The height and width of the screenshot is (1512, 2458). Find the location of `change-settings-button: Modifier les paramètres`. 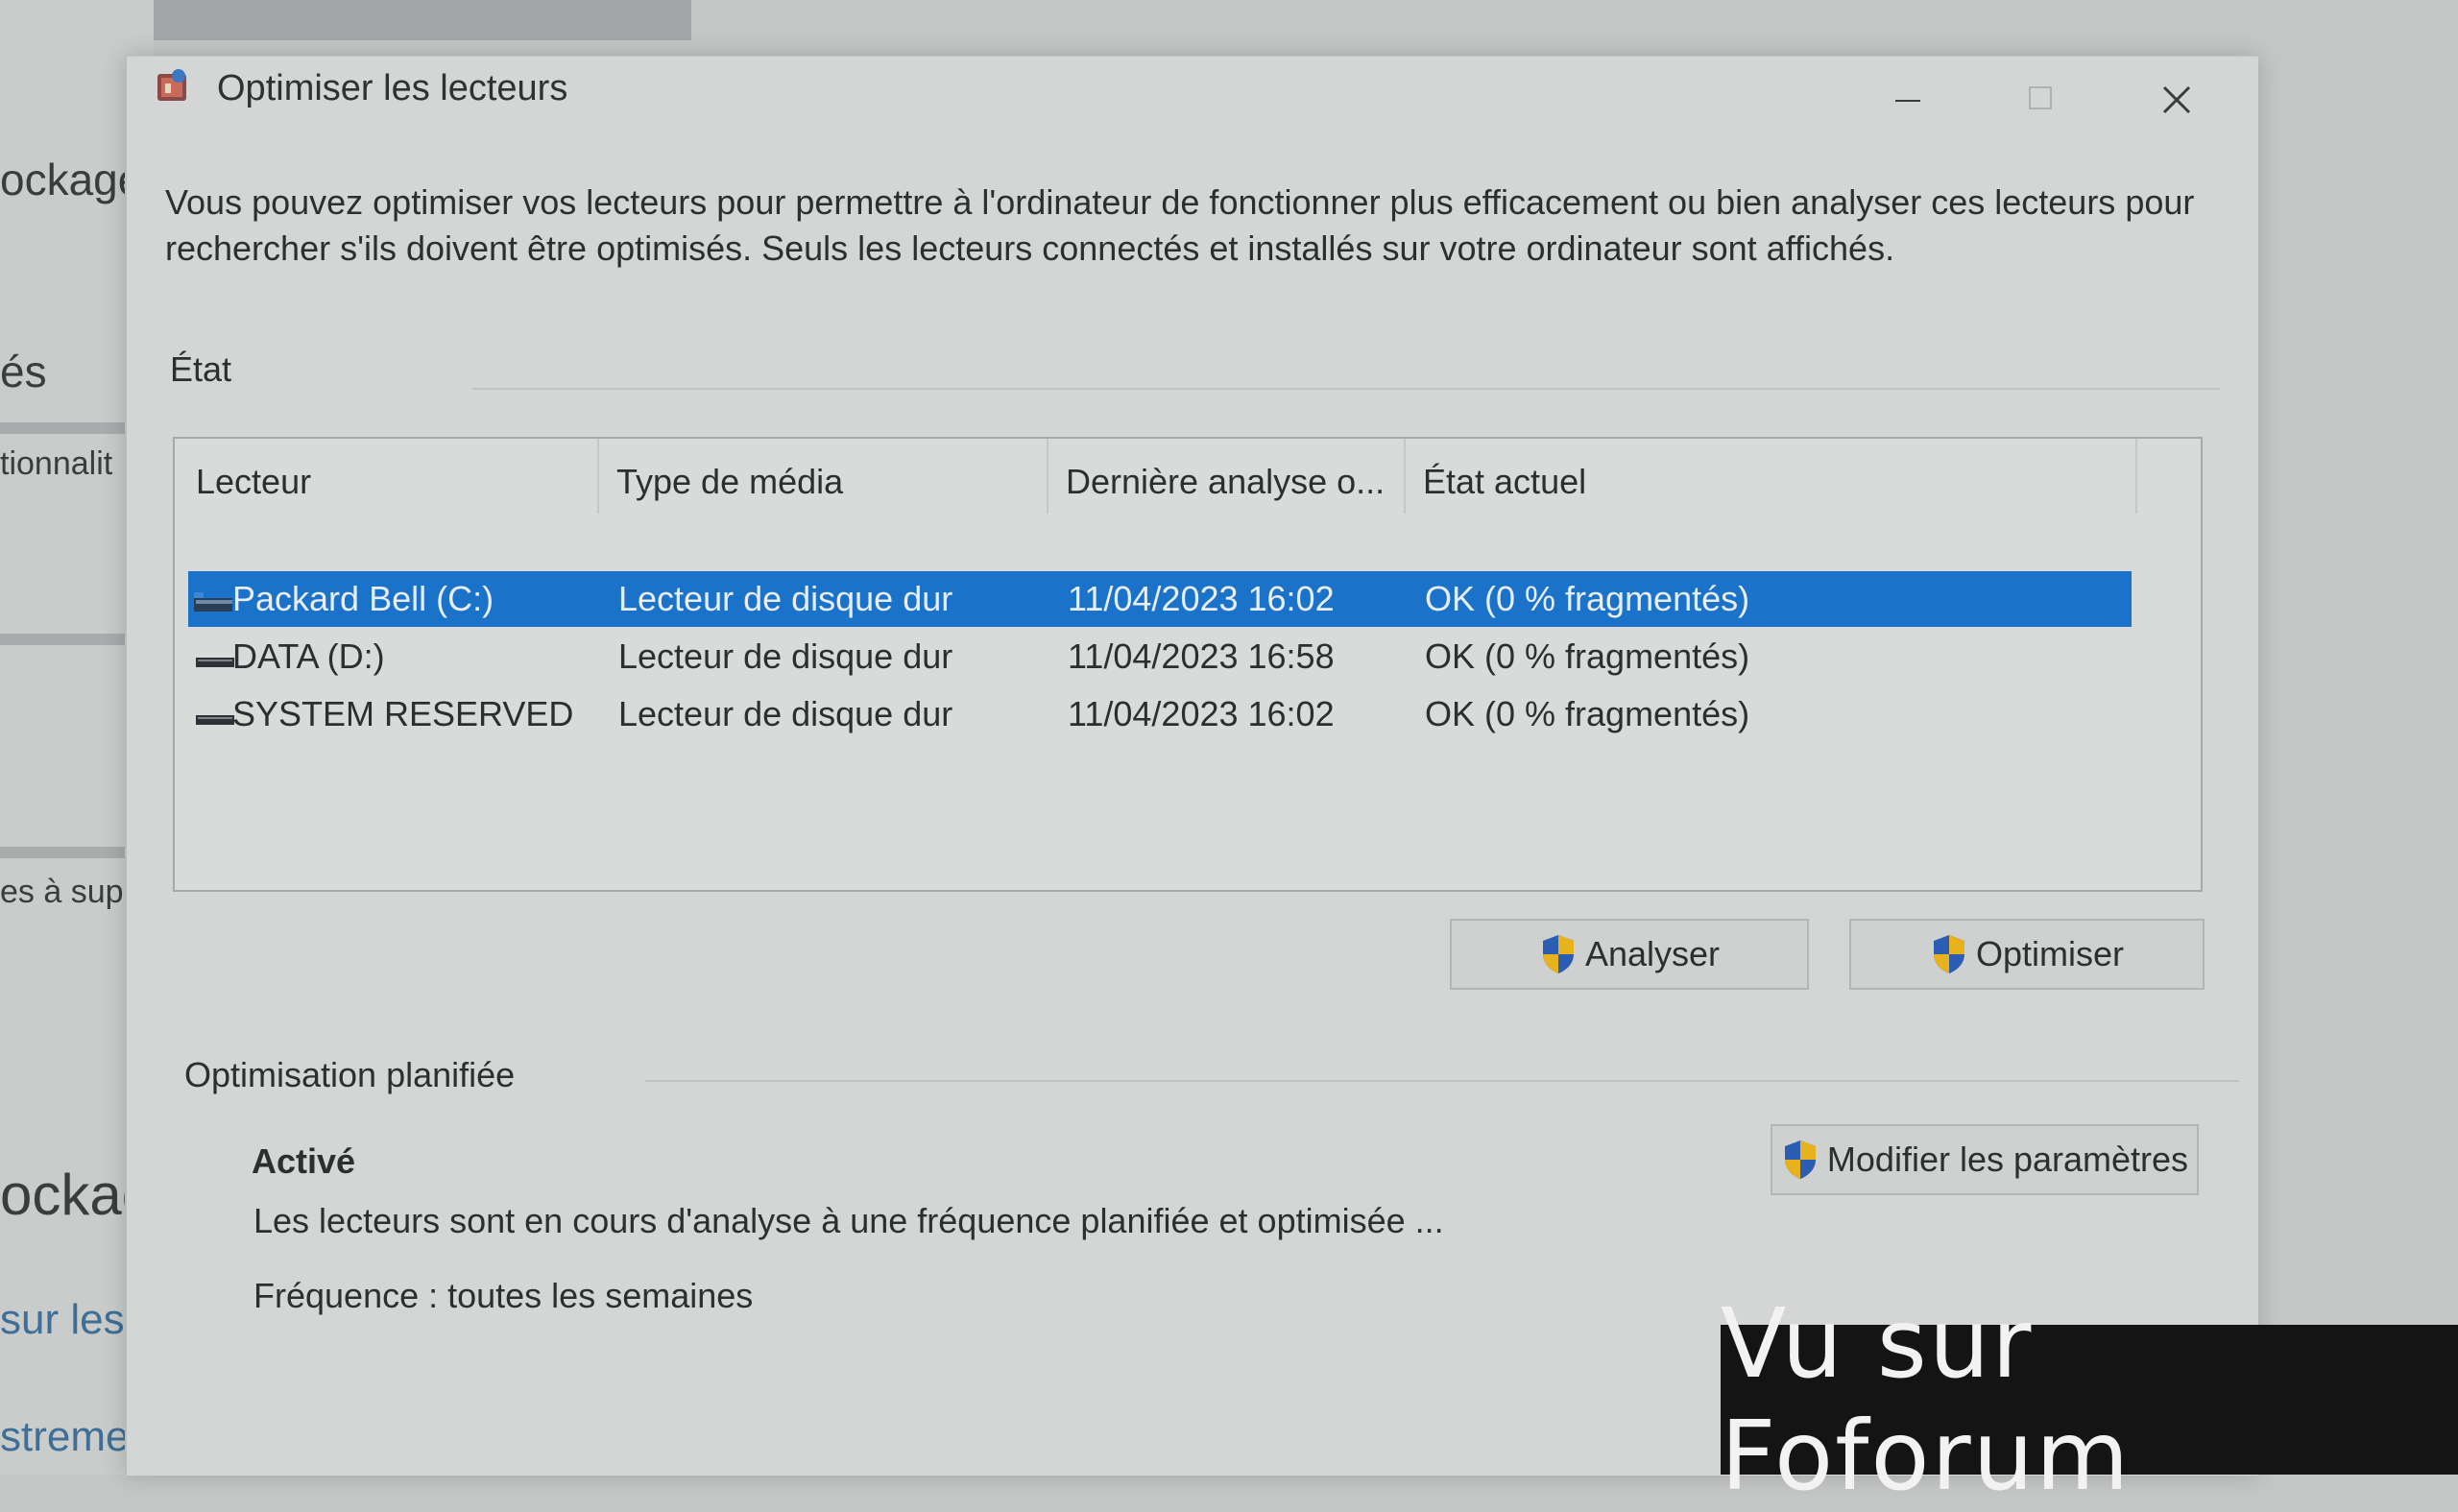

change-settings-button: Modifier les paramètres is located at coordinates (1985, 1159).